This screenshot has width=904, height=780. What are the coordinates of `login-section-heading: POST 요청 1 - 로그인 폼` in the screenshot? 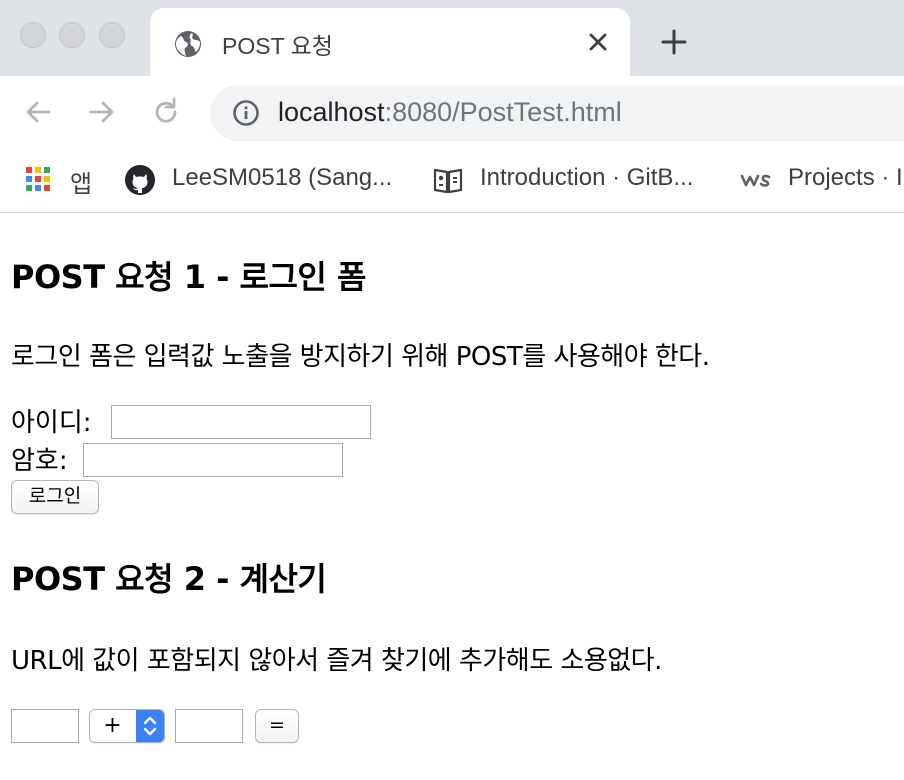 It's located at (188, 277).